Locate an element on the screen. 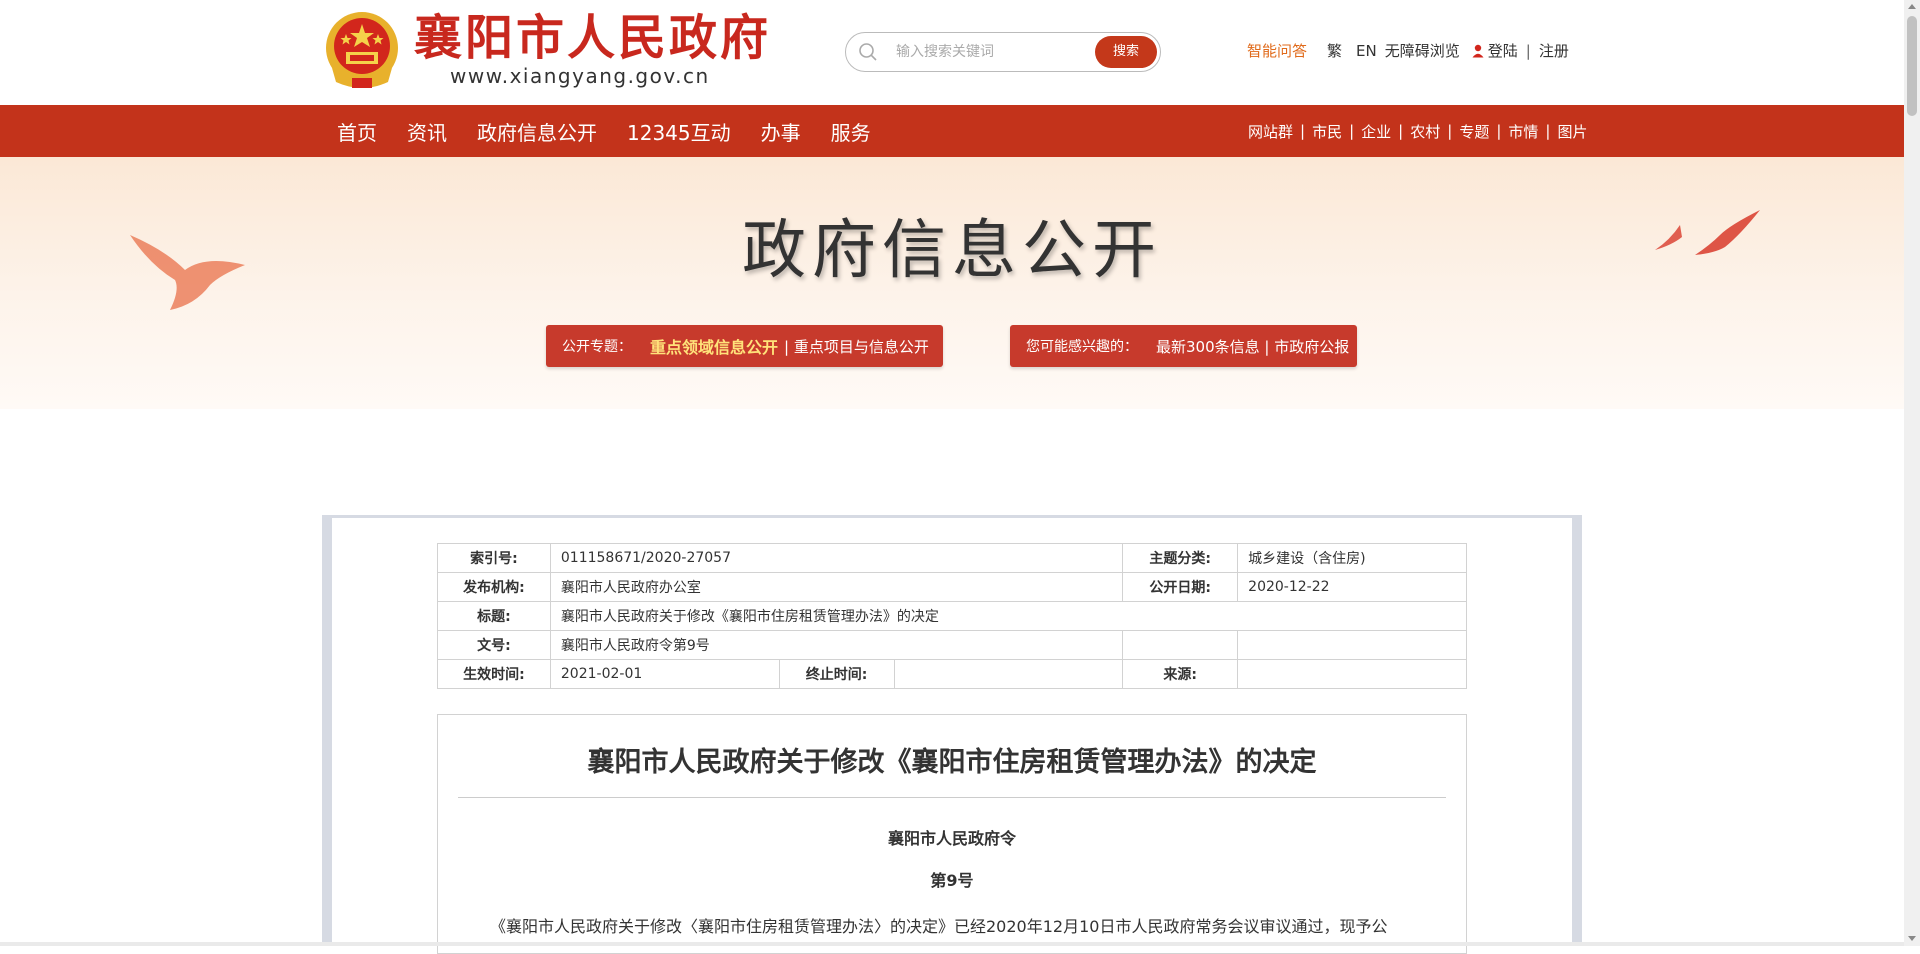 The width and height of the screenshot is (1920, 954). search-icon is located at coordinates (868, 52).